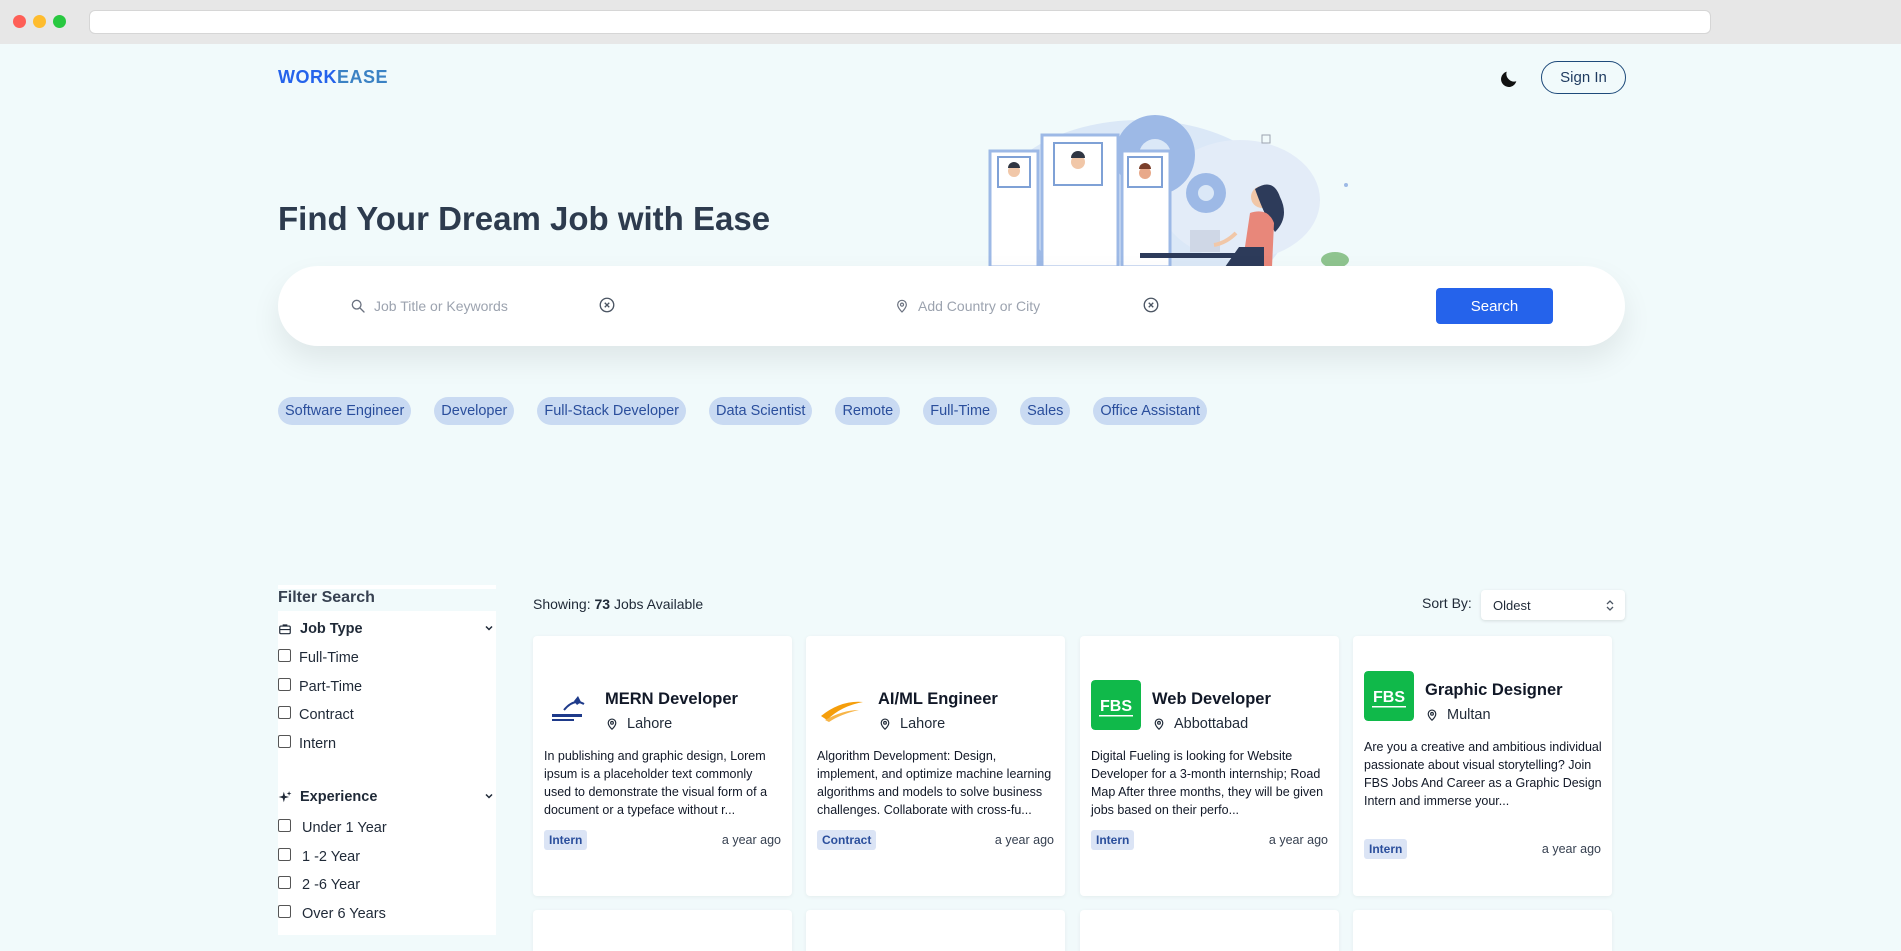  What do you see at coordinates (59, 21) in the screenshot?
I see `maximize-window-button` at bounding box center [59, 21].